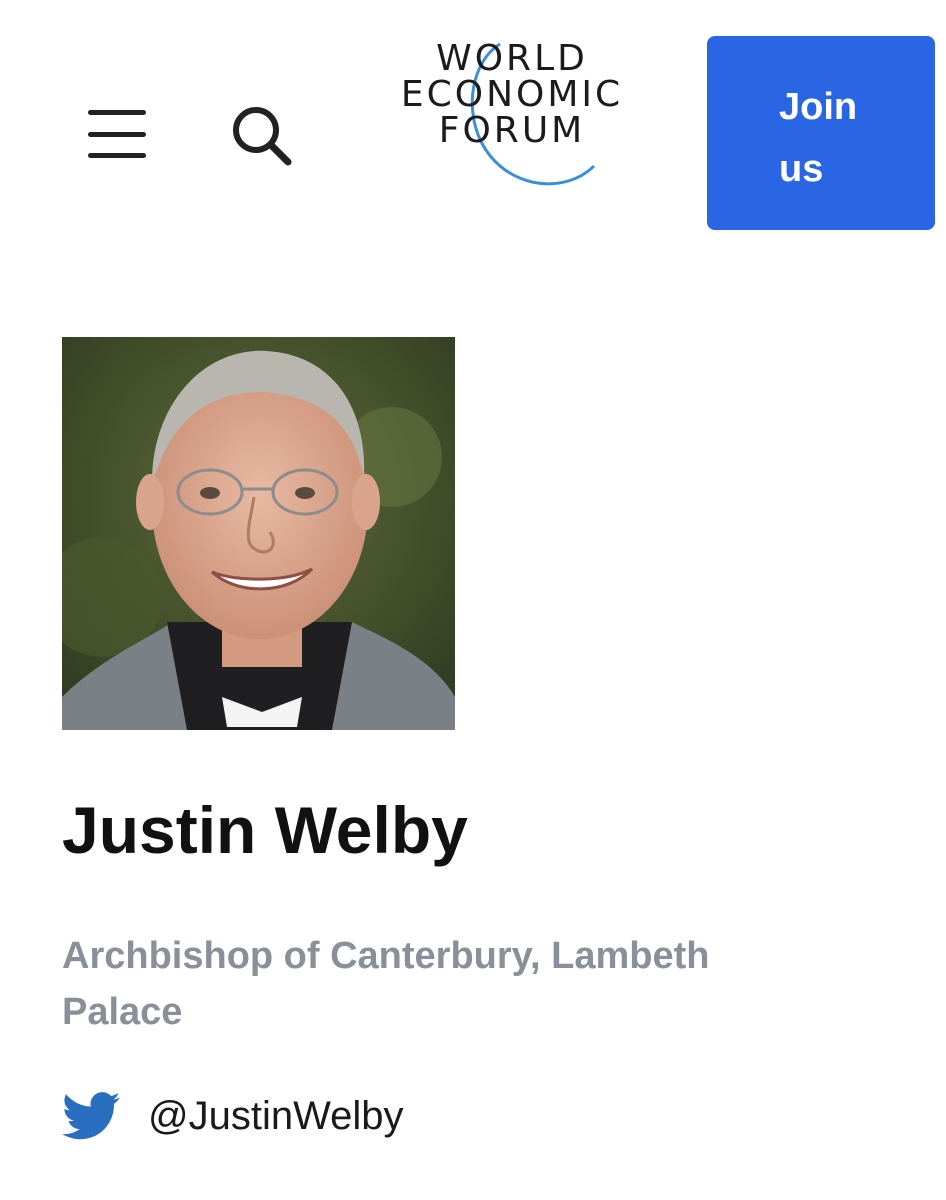 This screenshot has width=946, height=1200. I want to click on search-button, so click(261, 135).